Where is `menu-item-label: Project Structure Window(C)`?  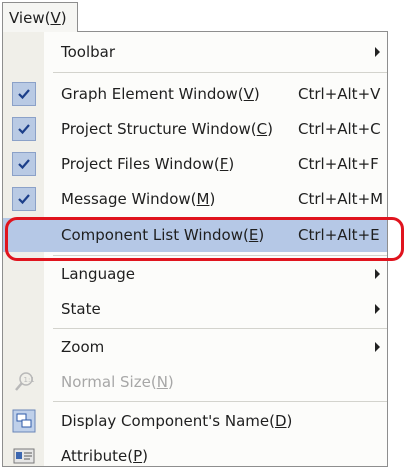 menu-item-label: Project Structure Window(C) is located at coordinates (167, 129).